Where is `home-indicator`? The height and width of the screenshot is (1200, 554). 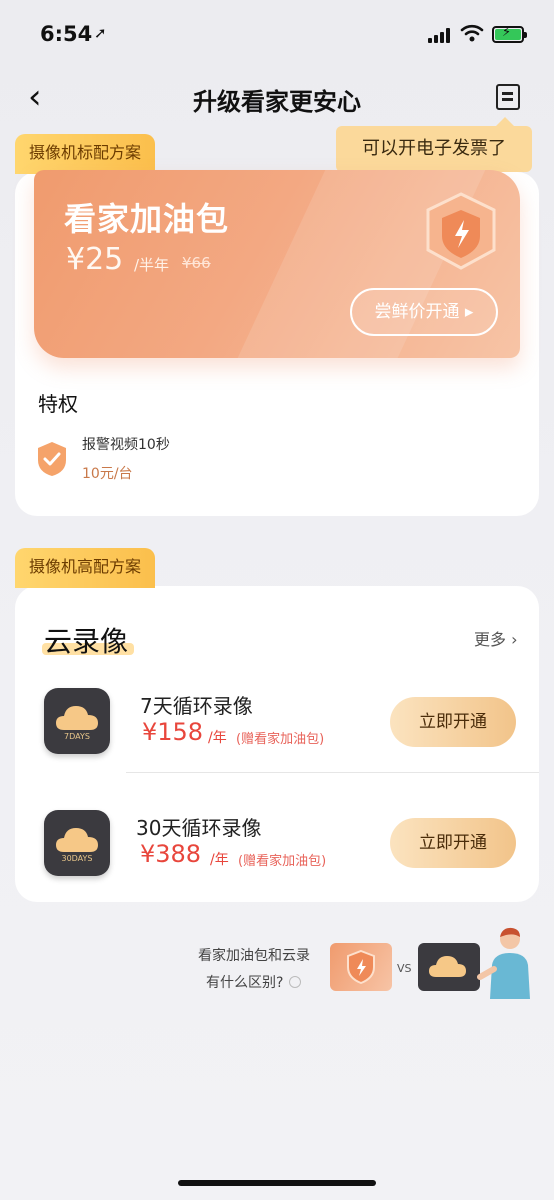 home-indicator is located at coordinates (277, 1183).